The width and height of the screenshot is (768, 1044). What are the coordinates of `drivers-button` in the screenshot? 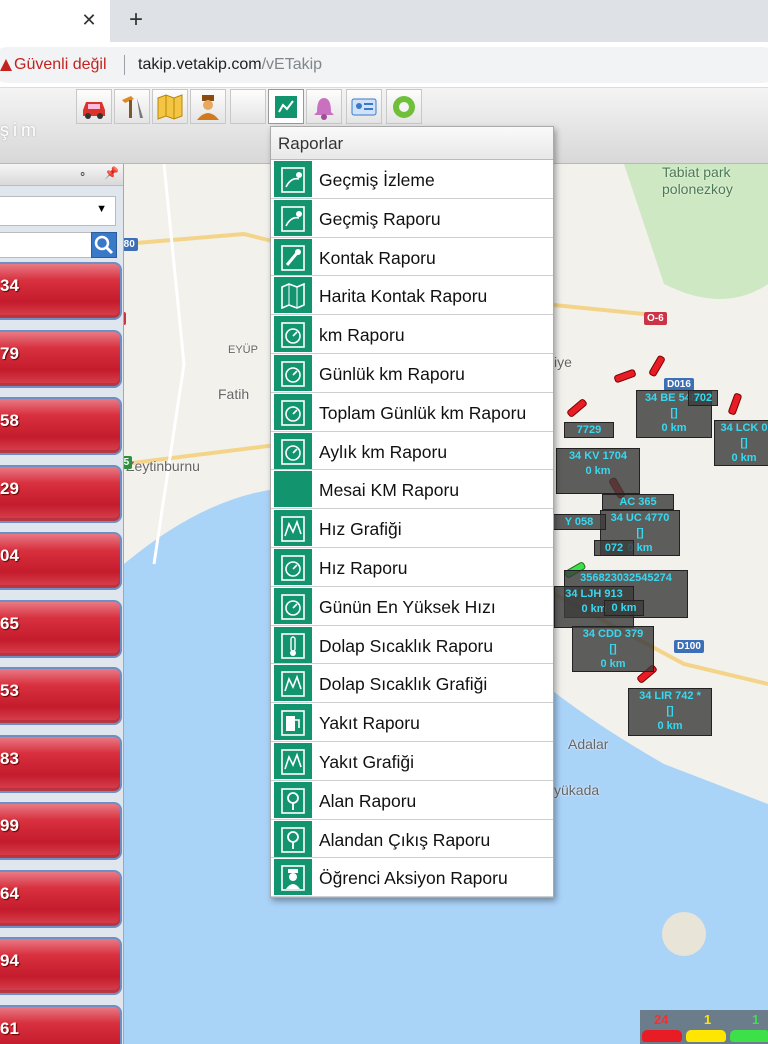 It's located at (208, 106).